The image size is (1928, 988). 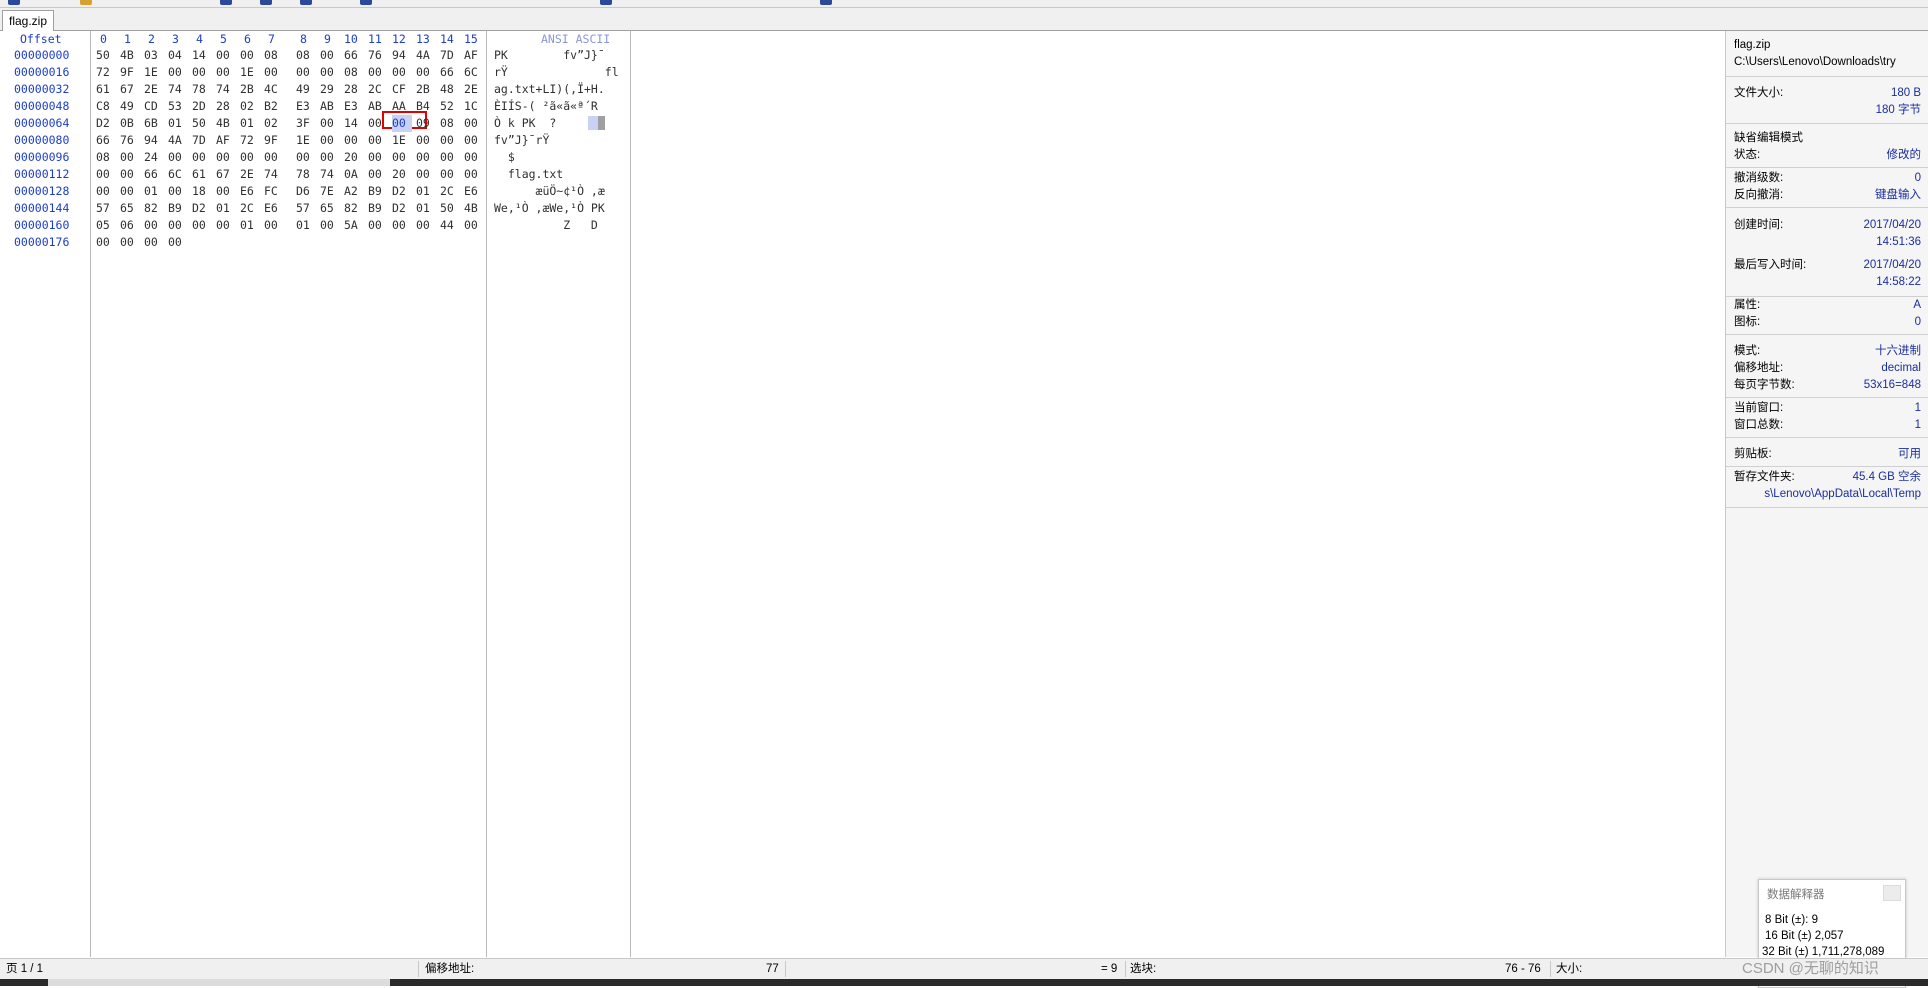 I want to click on hex-byte: 65, so click(x=130, y=208).